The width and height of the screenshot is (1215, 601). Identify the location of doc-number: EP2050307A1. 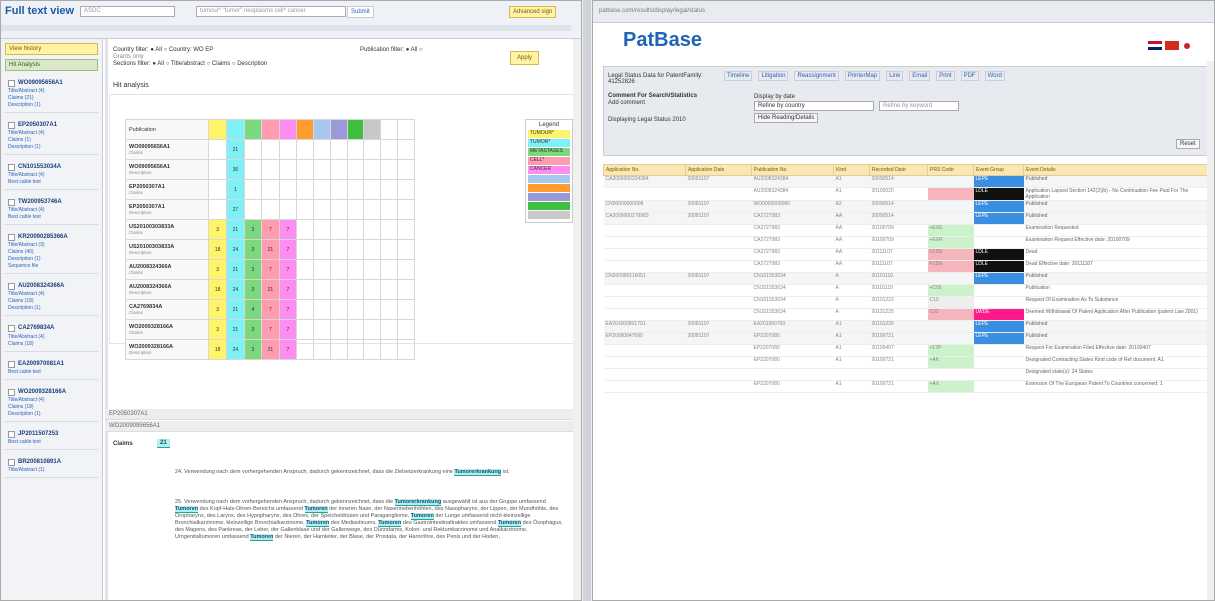
(37, 125).